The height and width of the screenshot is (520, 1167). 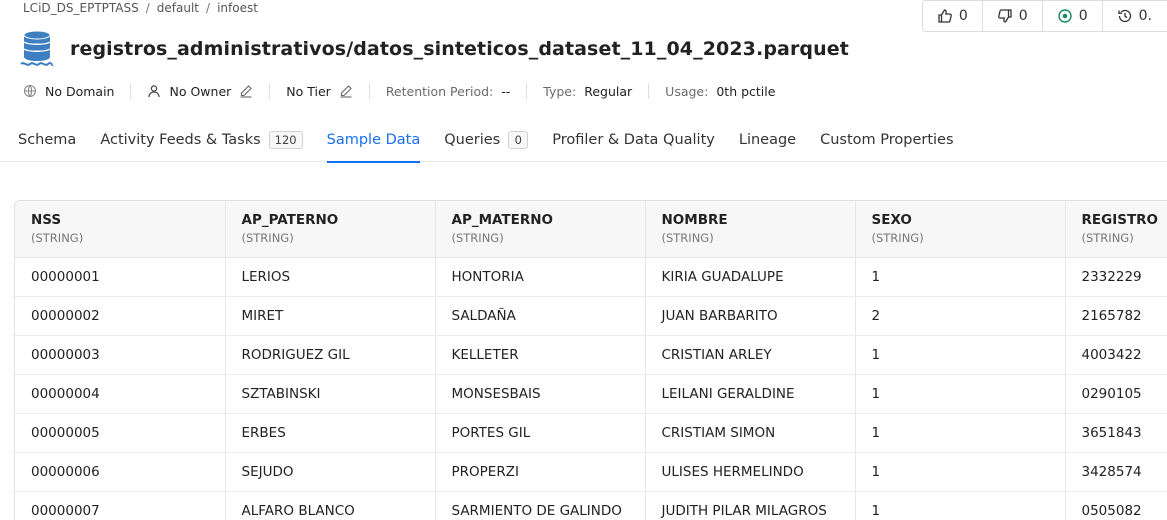 I want to click on tier-info: No Tier, so click(x=328, y=91).